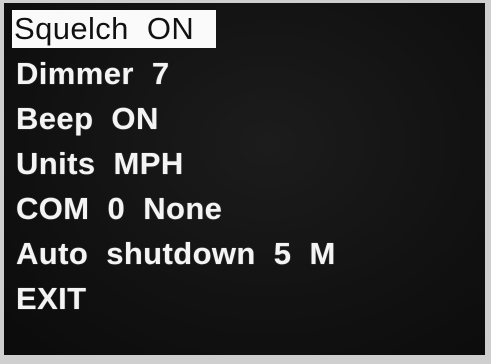  What do you see at coordinates (87, 119) in the screenshot?
I see `menu-item-beep: Beep ON` at bounding box center [87, 119].